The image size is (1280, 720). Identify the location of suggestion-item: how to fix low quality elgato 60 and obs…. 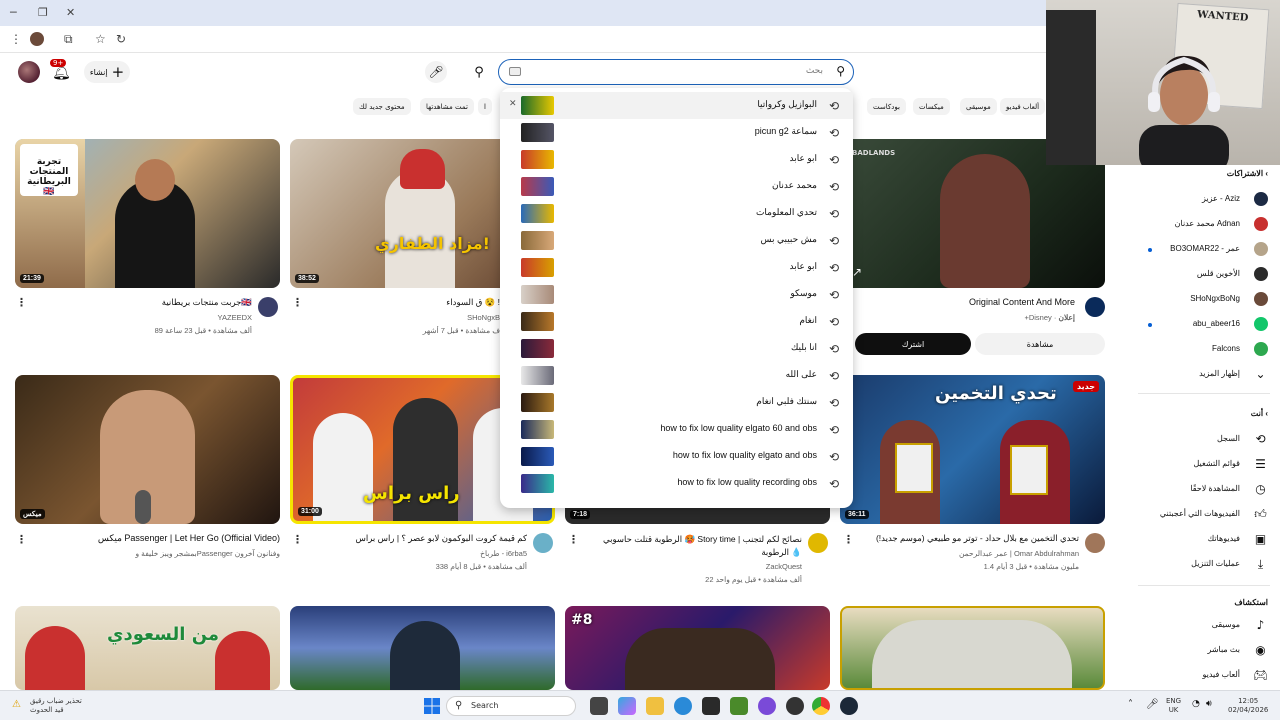
(676, 429).